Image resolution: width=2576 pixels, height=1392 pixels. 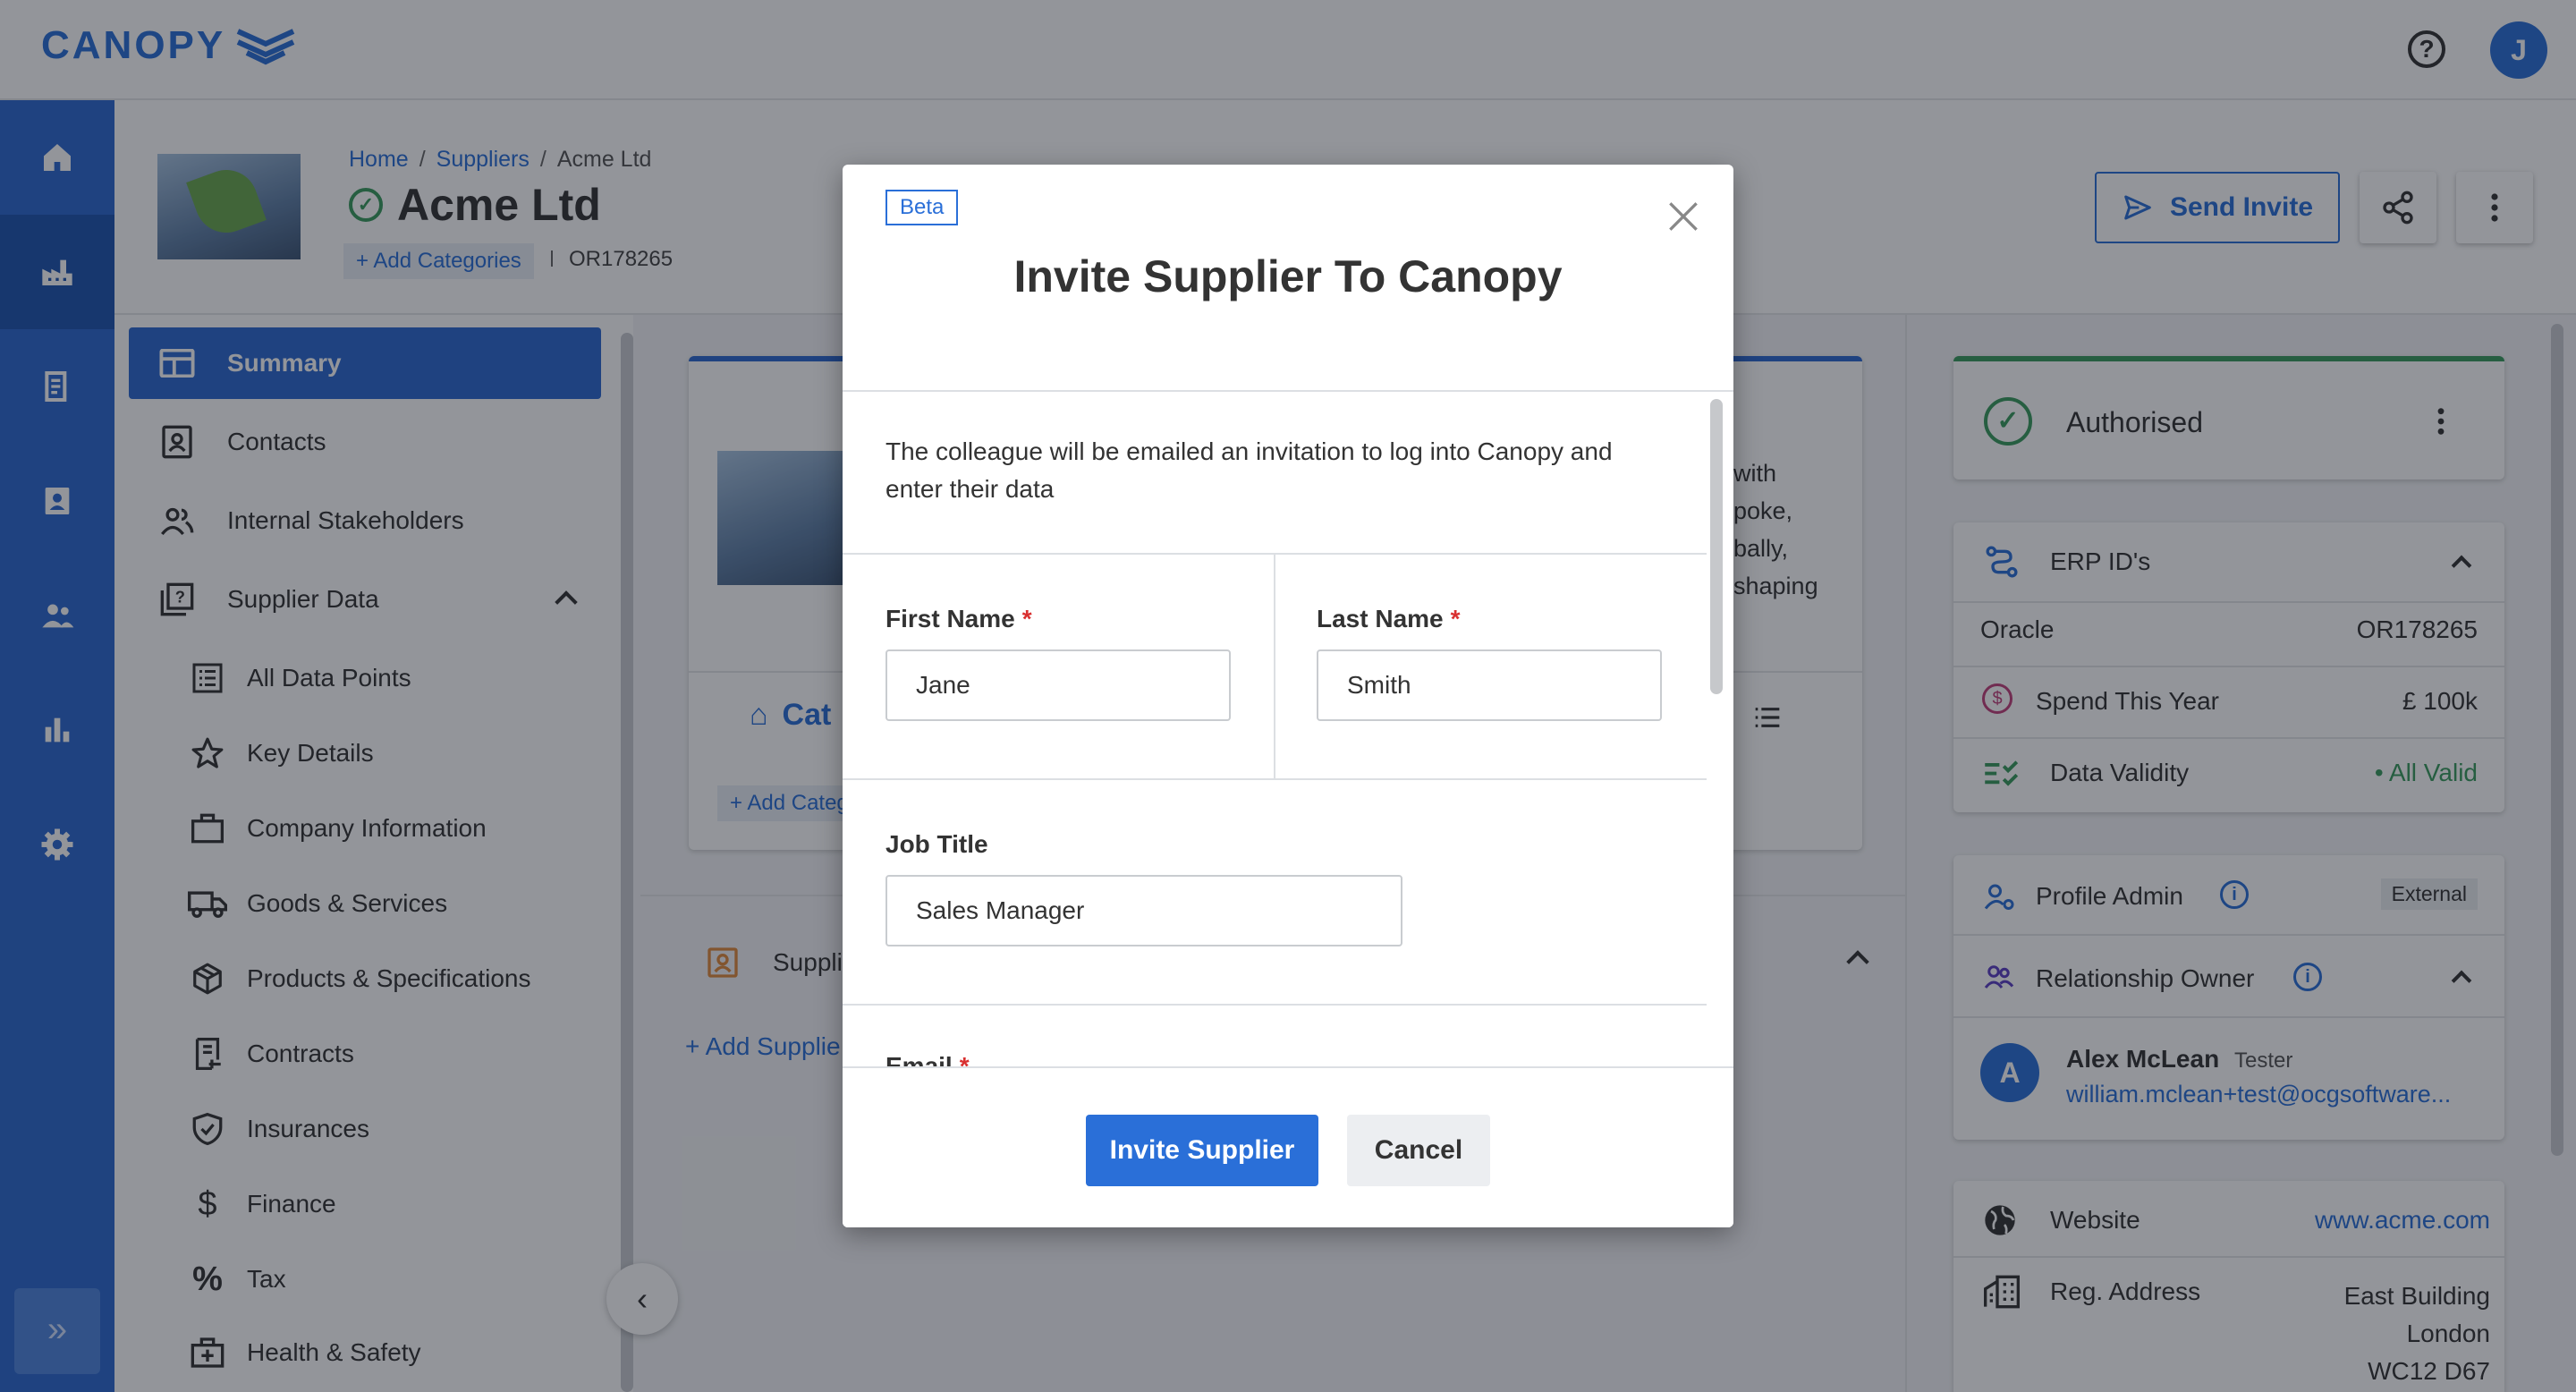 I want to click on modal-scrollbar, so click(x=1716, y=546).